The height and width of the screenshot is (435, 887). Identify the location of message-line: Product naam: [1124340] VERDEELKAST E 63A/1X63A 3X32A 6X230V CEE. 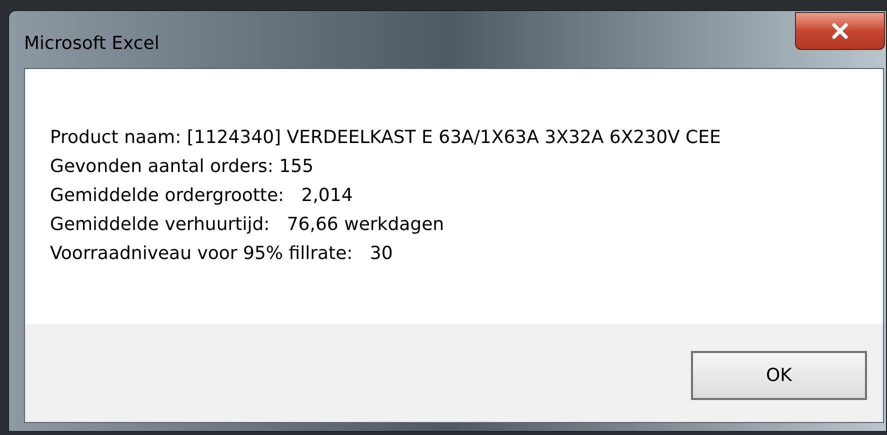
(385, 138).